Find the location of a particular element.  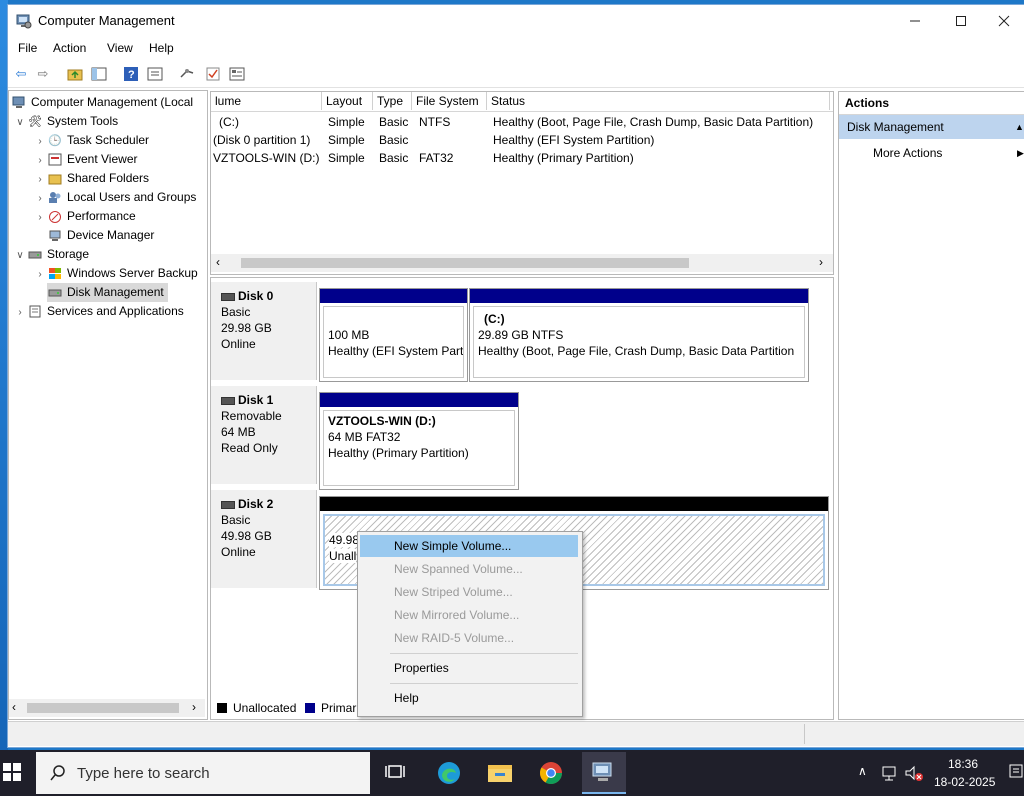

volume-muted-icon is located at coordinates (914, 773).